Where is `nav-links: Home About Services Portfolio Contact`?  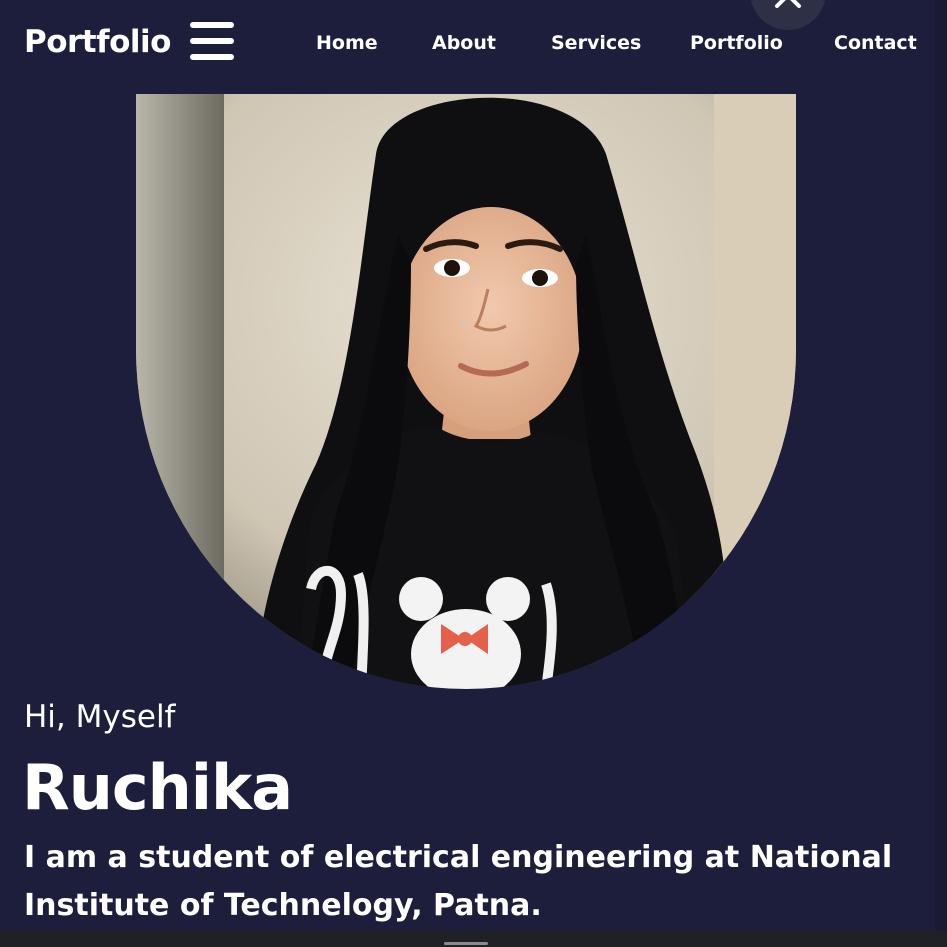 nav-links: Home About Services Portfolio Contact is located at coordinates (473, 43).